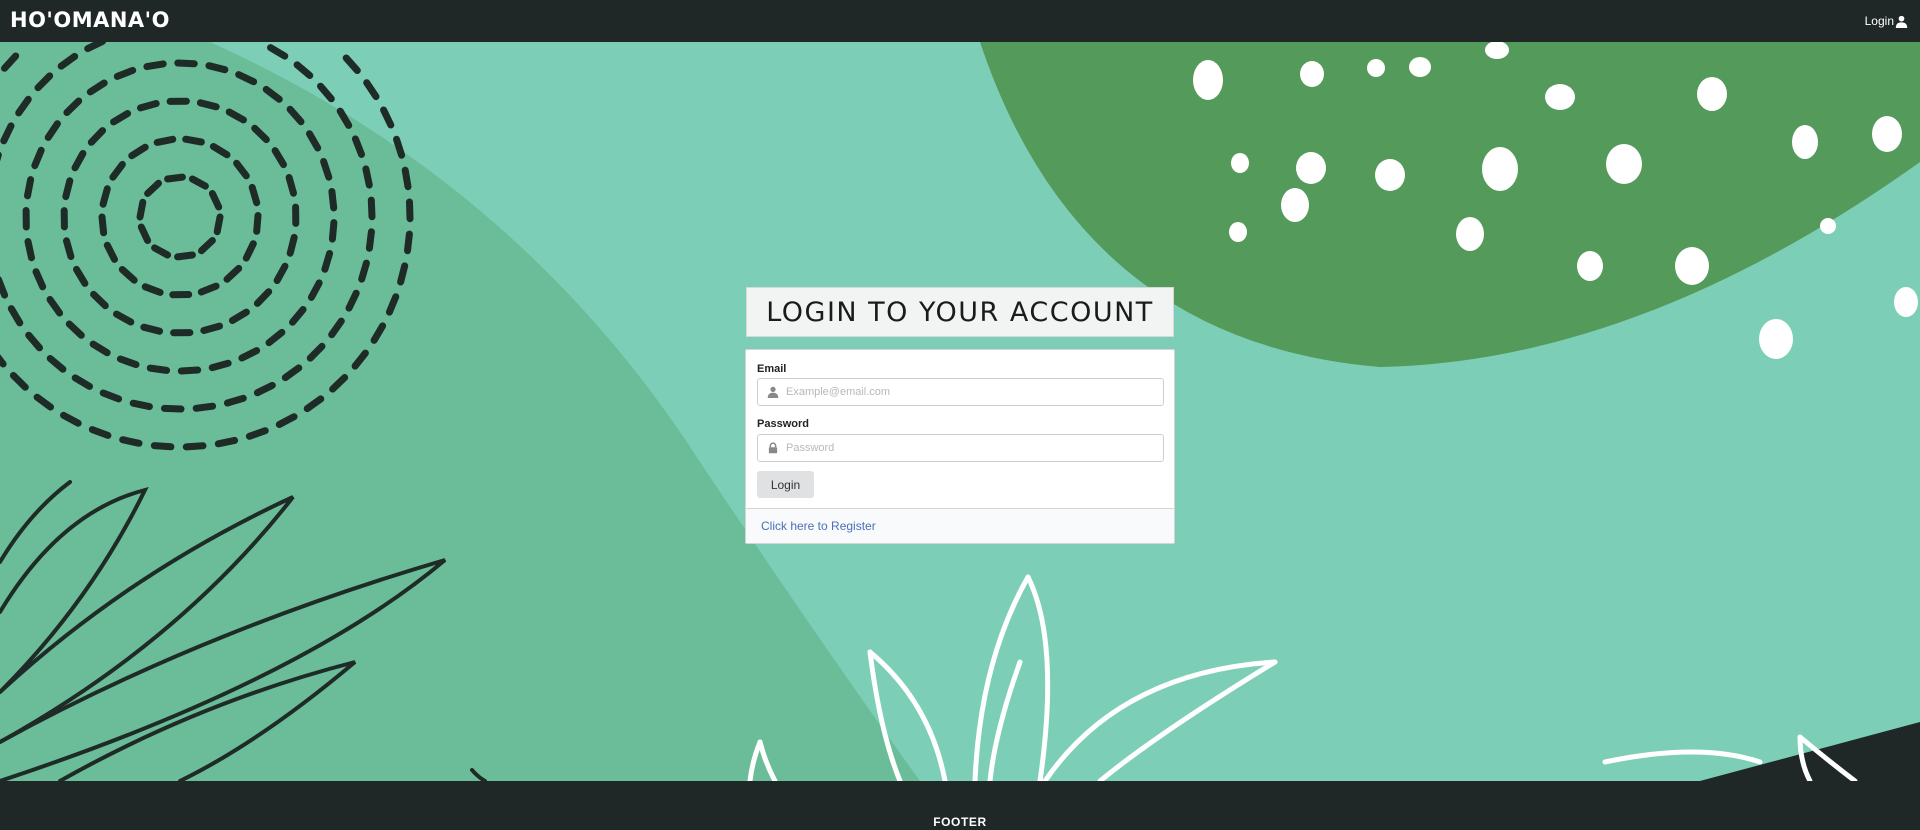  What do you see at coordinates (971, 448) in the screenshot?
I see `password-input` at bounding box center [971, 448].